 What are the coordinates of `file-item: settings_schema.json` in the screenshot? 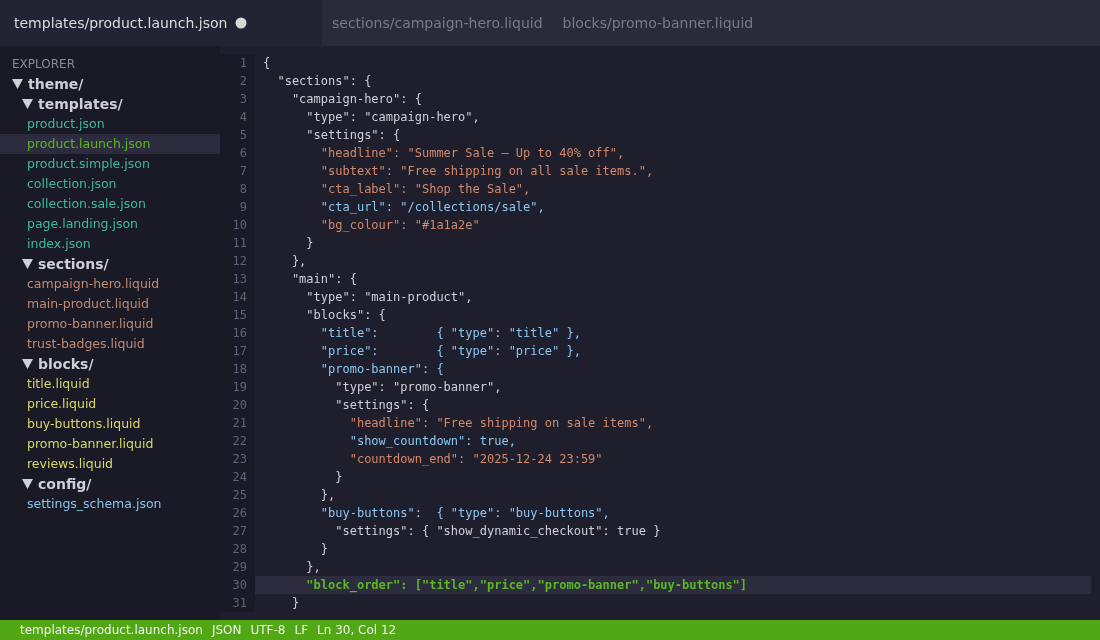 It's located at (110, 504).